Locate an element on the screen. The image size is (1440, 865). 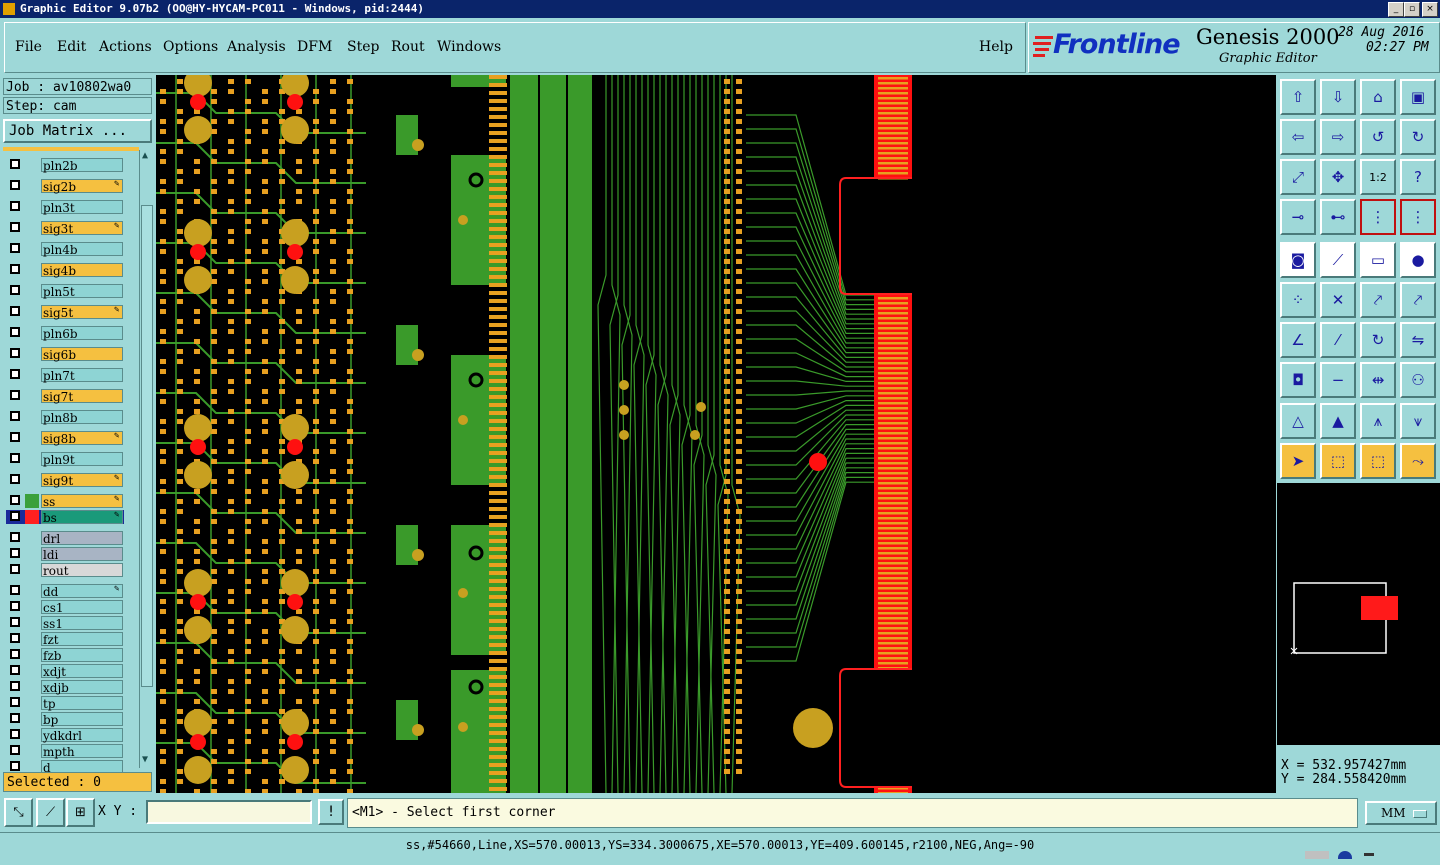
zoom-area-icon: ⤡ is located at coordinates (18, 812).